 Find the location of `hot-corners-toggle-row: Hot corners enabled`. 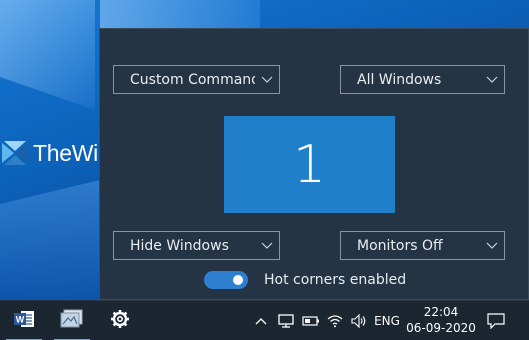

hot-corners-toggle-row: Hot corners enabled is located at coordinates (305, 280).